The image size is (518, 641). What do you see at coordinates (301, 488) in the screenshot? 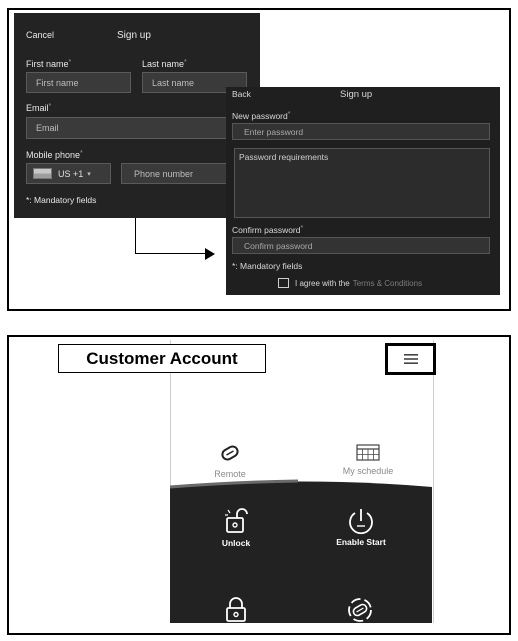
I see `tab-indicator-curve` at bounding box center [301, 488].